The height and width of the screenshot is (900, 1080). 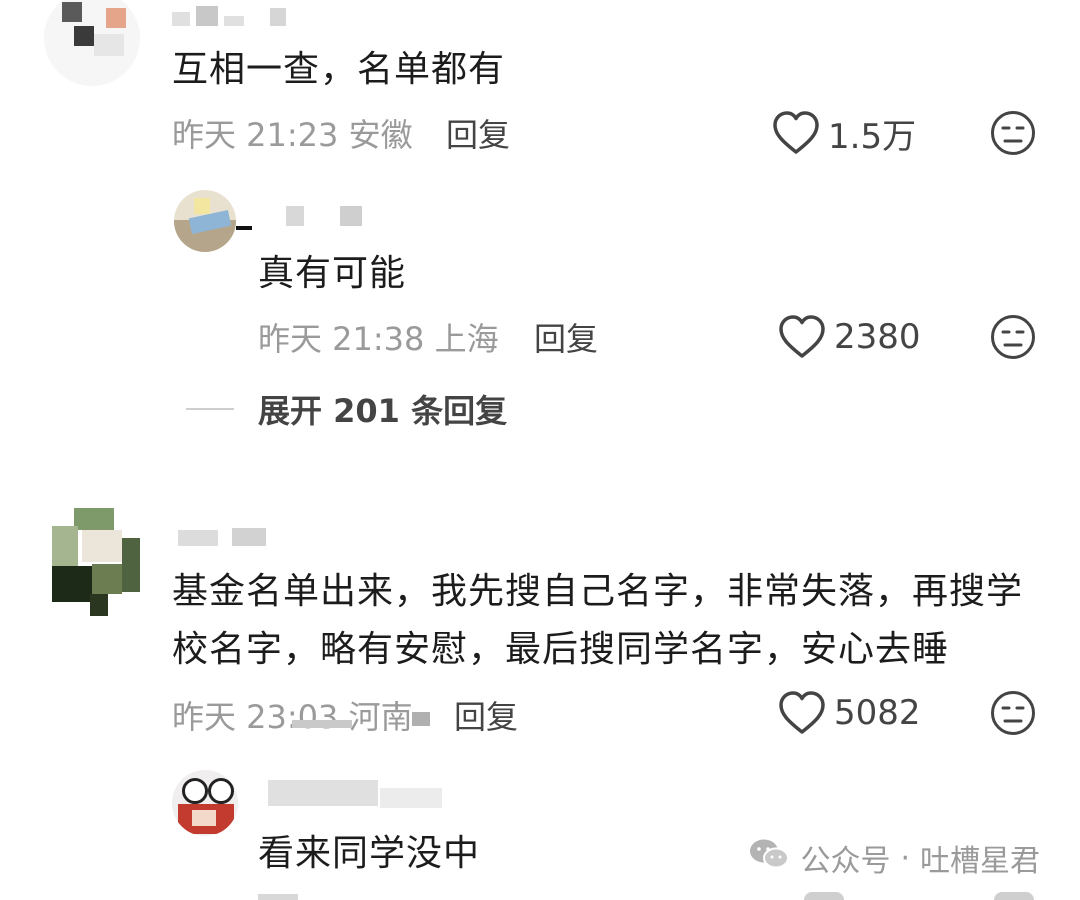 I want to click on comment-meta: 昨天 21:23 安徽, so click(x=292, y=133).